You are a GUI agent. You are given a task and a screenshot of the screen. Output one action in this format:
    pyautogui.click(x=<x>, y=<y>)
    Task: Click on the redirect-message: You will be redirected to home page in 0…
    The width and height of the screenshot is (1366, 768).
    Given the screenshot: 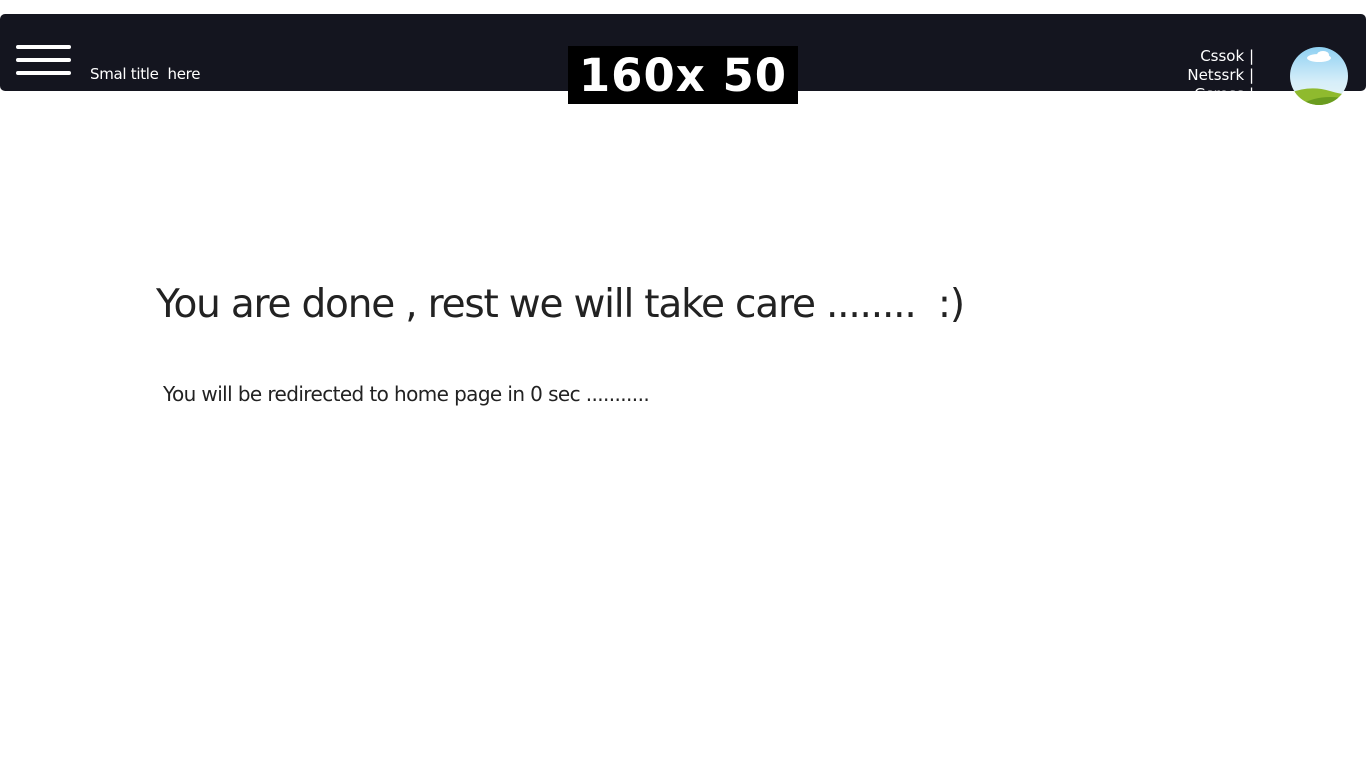 What is the action you would take?
    pyautogui.click(x=406, y=394)
    